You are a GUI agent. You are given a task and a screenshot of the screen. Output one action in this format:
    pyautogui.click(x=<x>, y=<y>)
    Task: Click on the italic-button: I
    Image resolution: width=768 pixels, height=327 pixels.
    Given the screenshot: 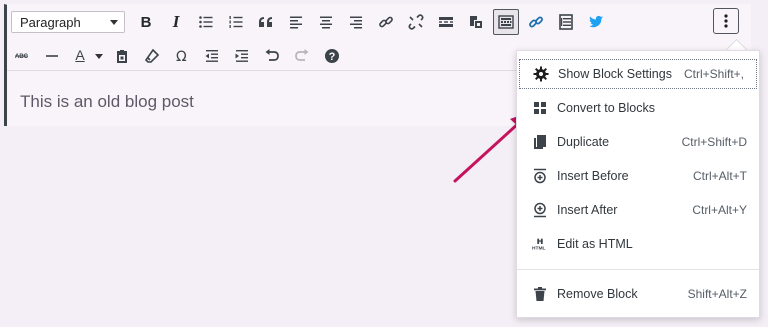 What is the action you would take?
    pyautogui.click(x=176, y=22)
    